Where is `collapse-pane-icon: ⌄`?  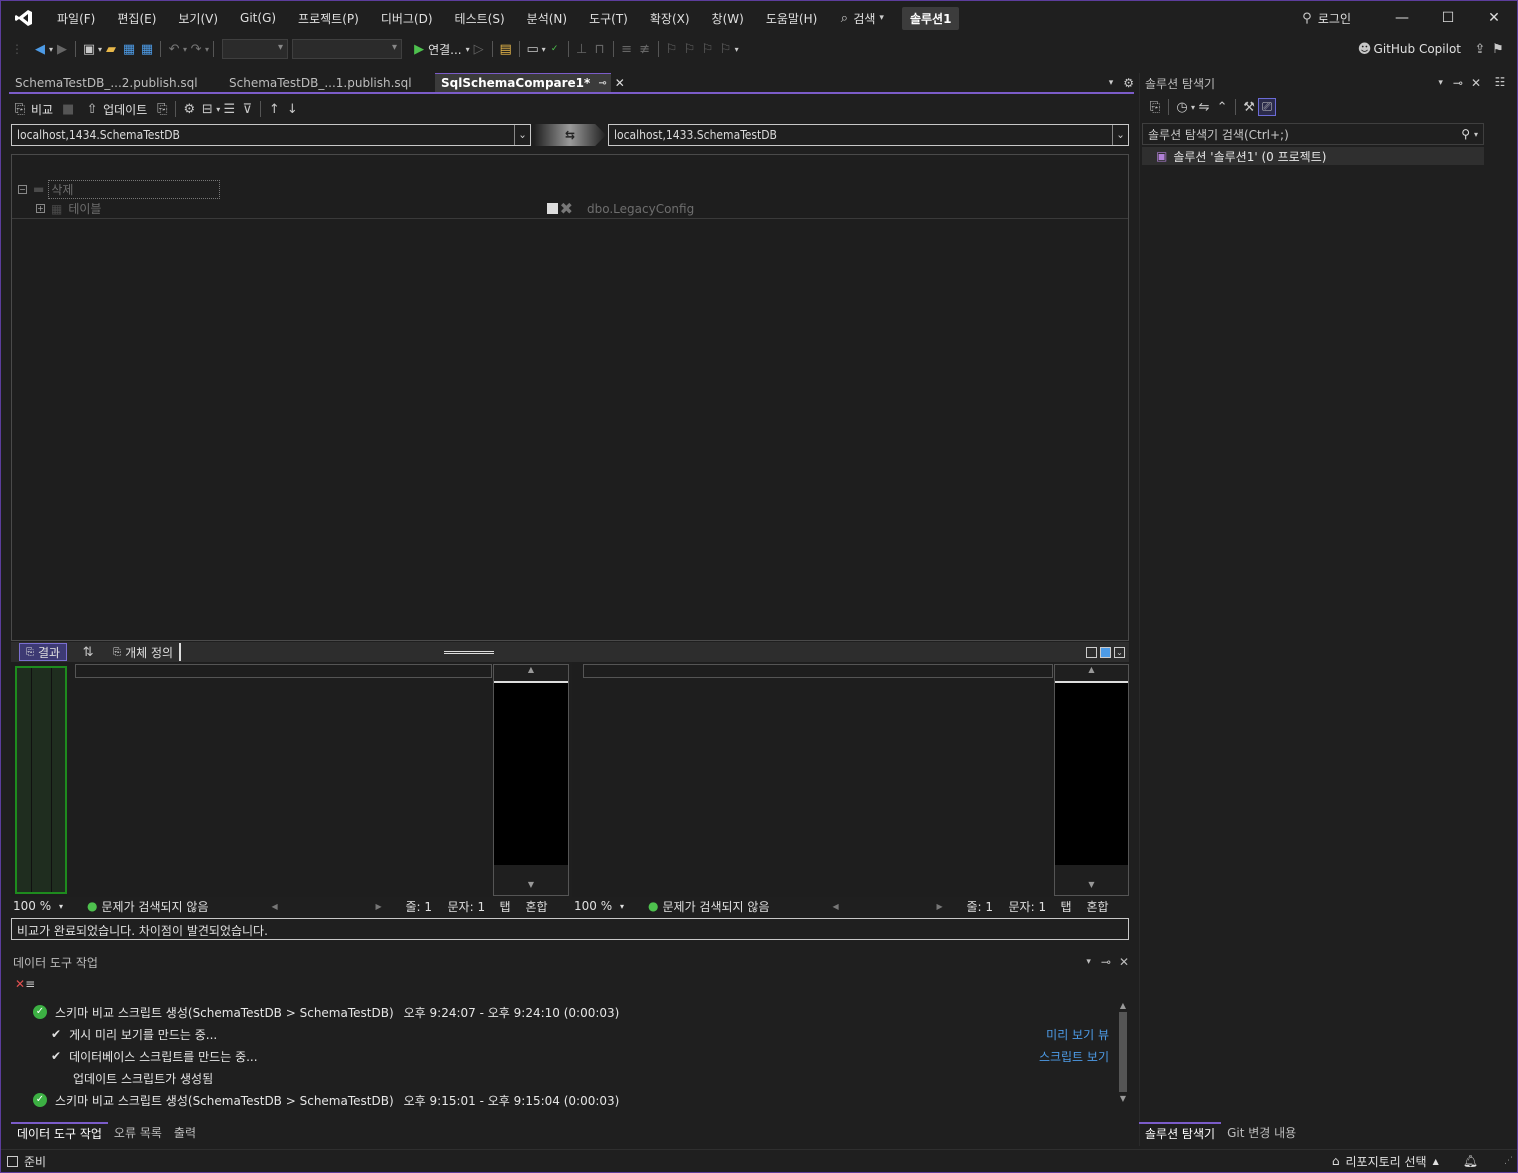
collapse-pane-icon: ⌄ is located at coordinates (1119, 652).